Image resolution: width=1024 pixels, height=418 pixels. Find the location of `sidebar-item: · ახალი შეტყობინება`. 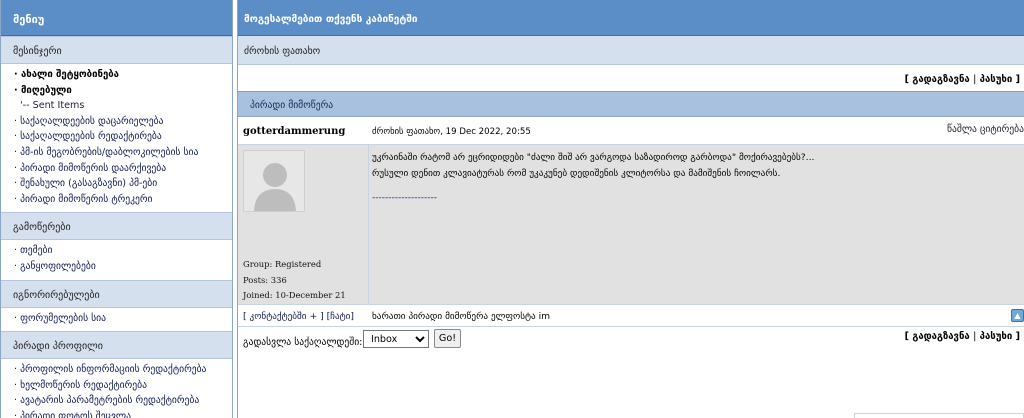

sidebar-item: · ახალი შეტყობინება is located at coordinates (123, 75).